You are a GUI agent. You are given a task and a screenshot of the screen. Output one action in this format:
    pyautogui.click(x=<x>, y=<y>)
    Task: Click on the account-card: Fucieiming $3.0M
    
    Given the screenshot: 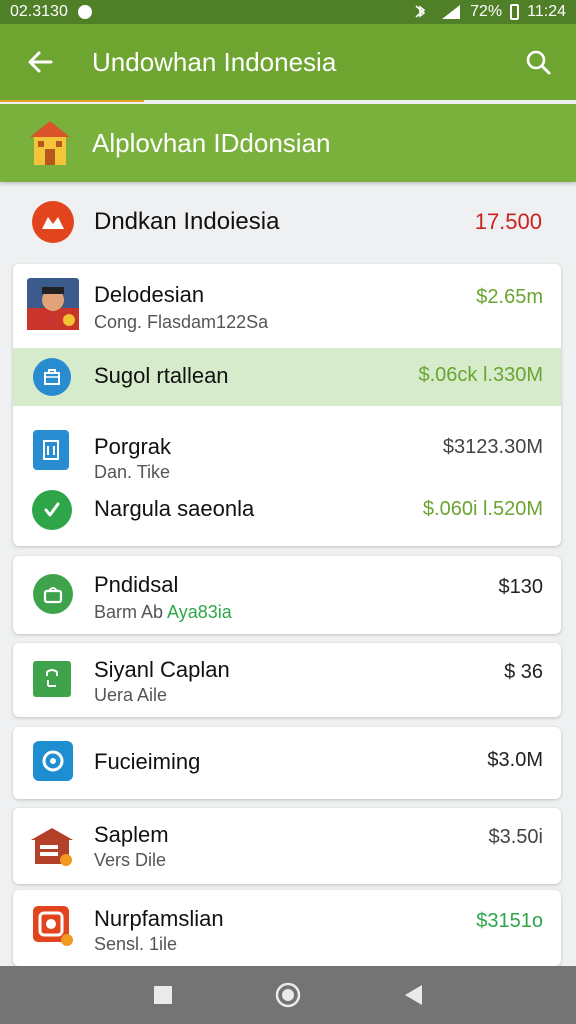 What is the action you would take?
    pyautogui.click(x=287, y=763)
    